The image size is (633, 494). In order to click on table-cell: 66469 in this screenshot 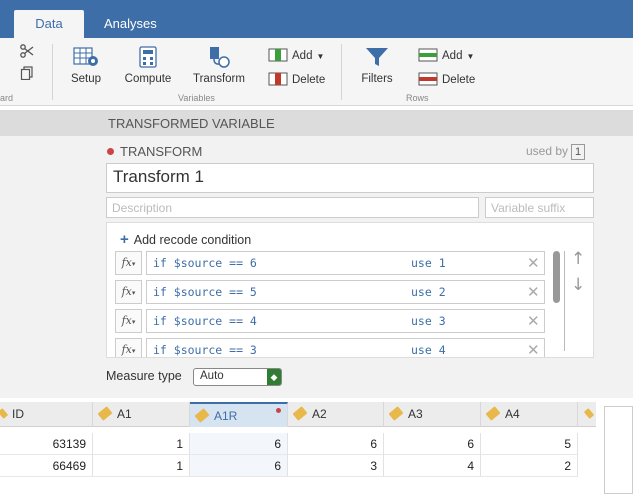, I will do `click(46, 466)`.